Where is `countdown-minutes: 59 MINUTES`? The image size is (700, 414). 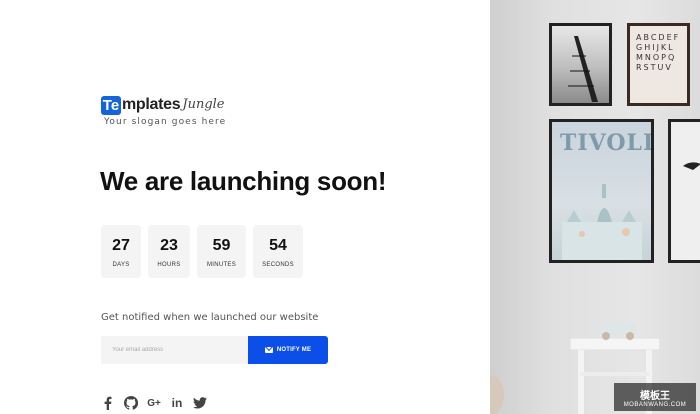 countdown-minutes: 59 MINUTES is located at coordinates (221, 251).